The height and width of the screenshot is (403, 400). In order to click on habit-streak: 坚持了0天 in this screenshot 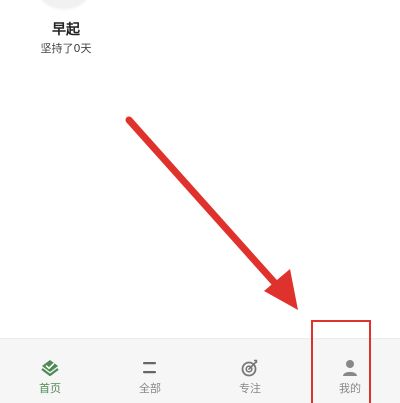, I will do `click(66, 48)`.